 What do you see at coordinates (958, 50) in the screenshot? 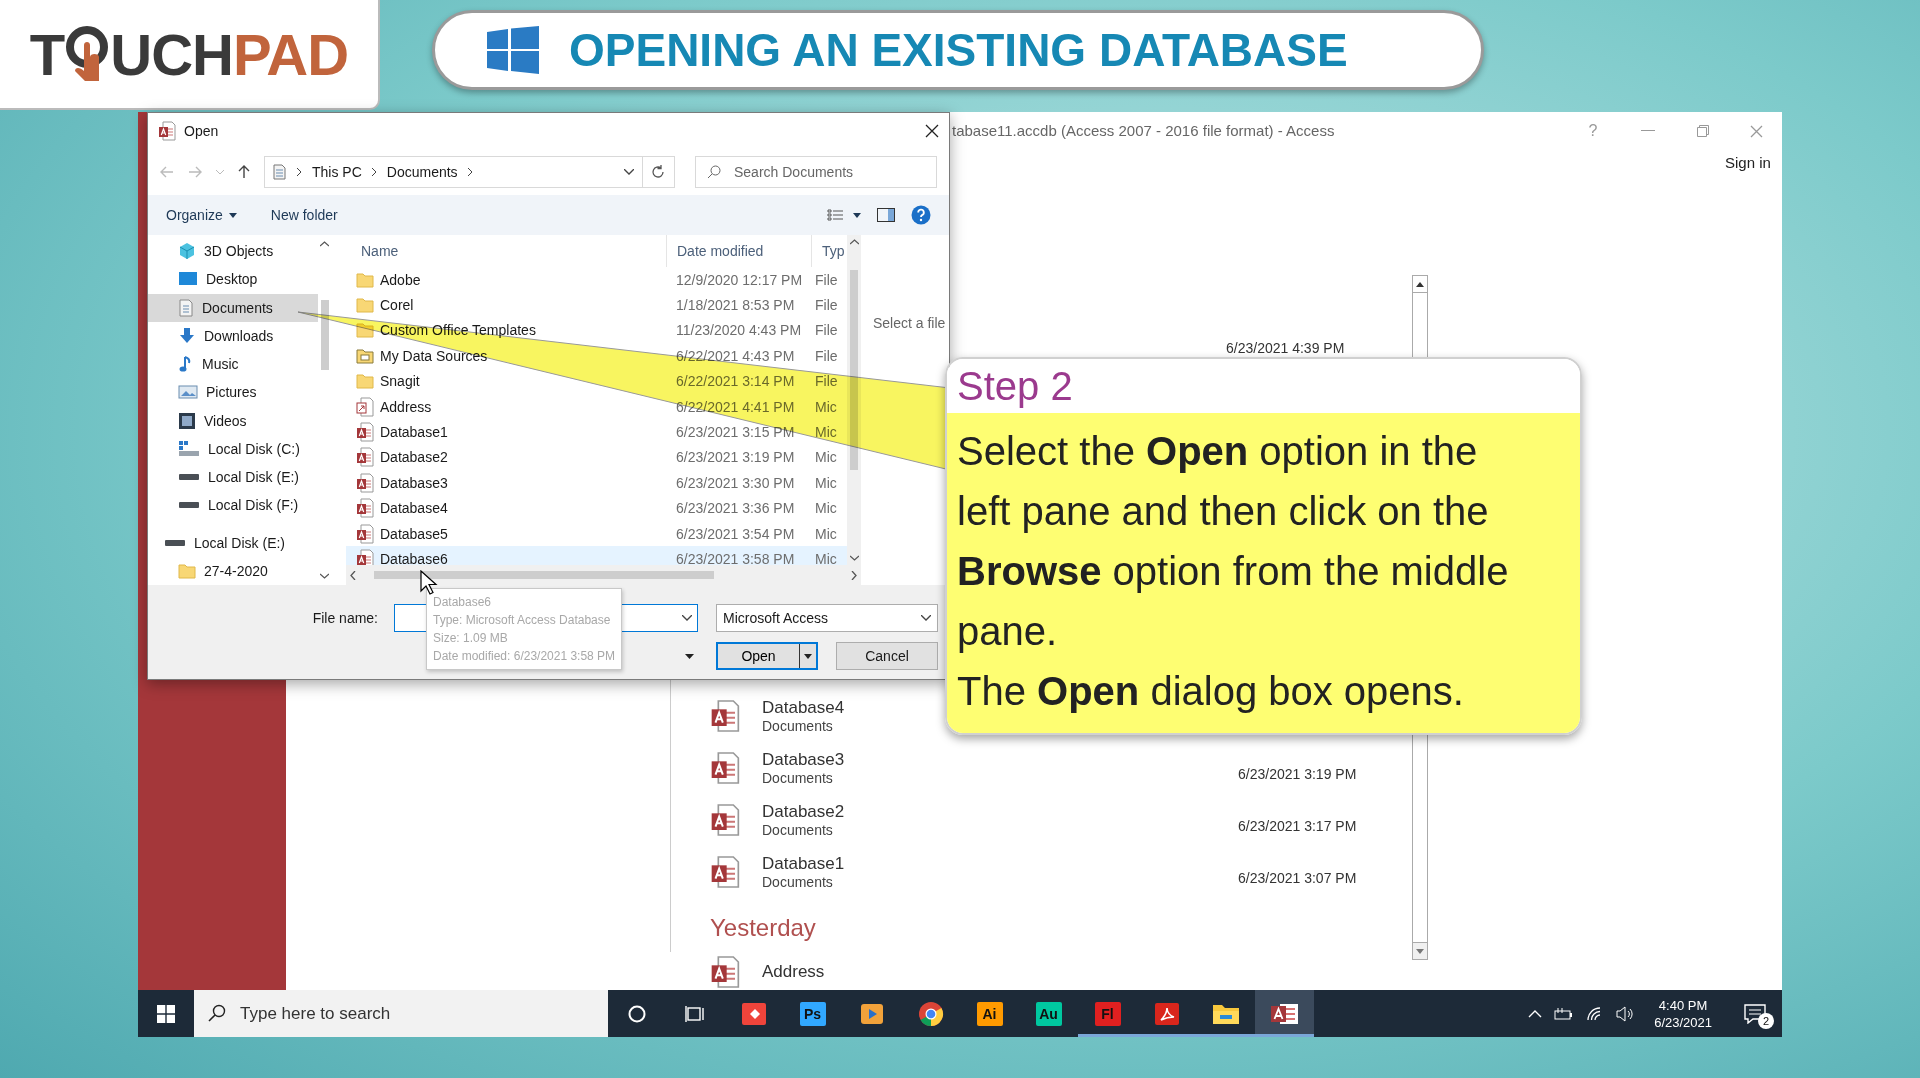
I see `page-title: OPENING AN EXISTING DATABASE` at bounding box center [958, 50].